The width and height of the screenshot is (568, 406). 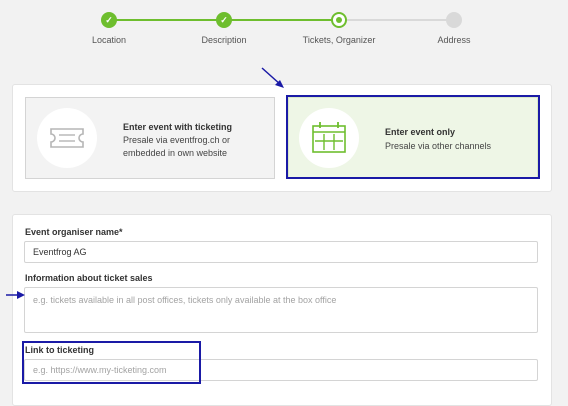 I want to click on ticketing-link-label: Link to ticketing, so click(x=60, y=350).